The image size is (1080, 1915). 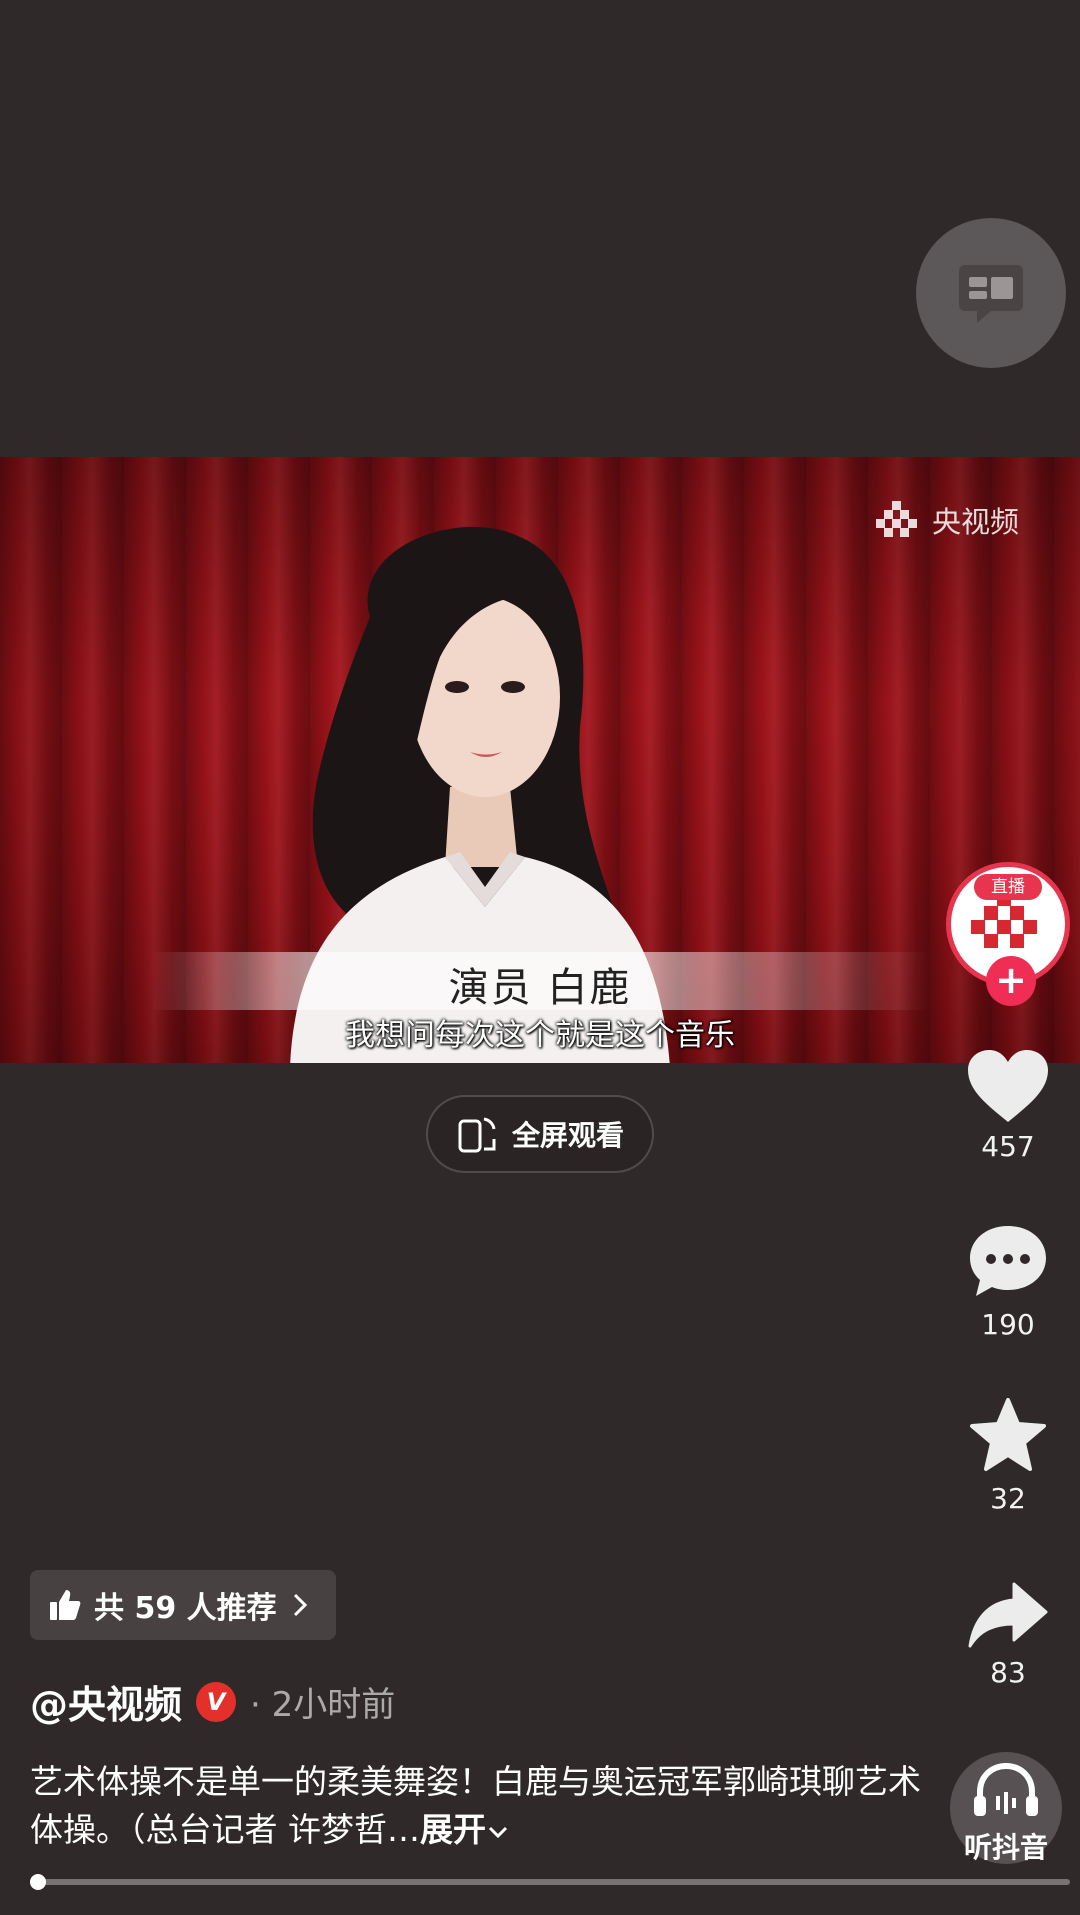 I want to click on comment-count: 190, so click(x=1008, y=1324).